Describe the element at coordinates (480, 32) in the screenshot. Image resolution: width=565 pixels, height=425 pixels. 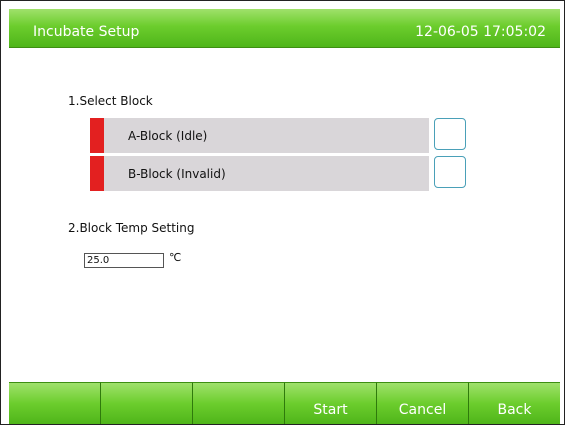
I see `datetime-display: 12-06-05 17:05:02` at that location.